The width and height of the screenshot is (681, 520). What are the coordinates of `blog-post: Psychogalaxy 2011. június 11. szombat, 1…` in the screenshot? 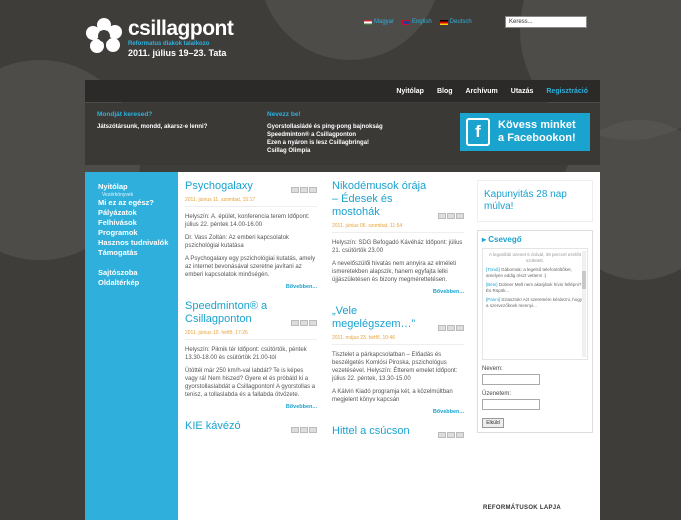 It's located at (251, 235).